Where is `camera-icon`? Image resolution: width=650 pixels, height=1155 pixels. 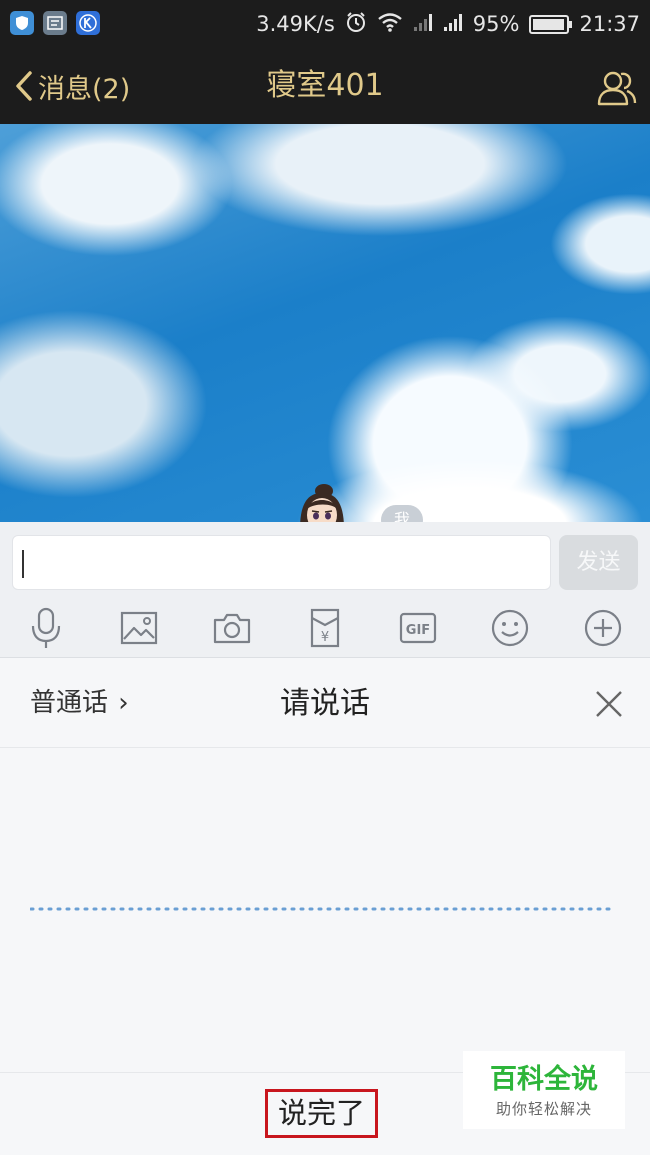
camera-icon is located at coordinates (232, 628).